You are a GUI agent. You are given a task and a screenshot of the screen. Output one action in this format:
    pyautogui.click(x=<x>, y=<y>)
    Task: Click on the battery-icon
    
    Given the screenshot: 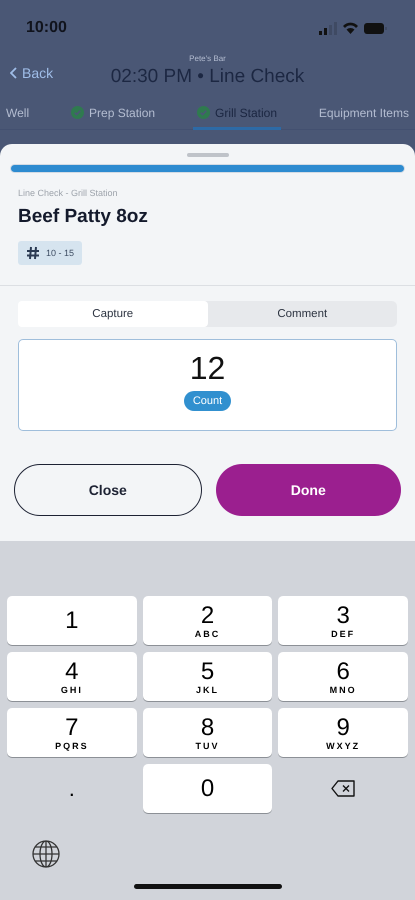 What is the action you would take?
    pyautogui.click(x=375, y=28)
    